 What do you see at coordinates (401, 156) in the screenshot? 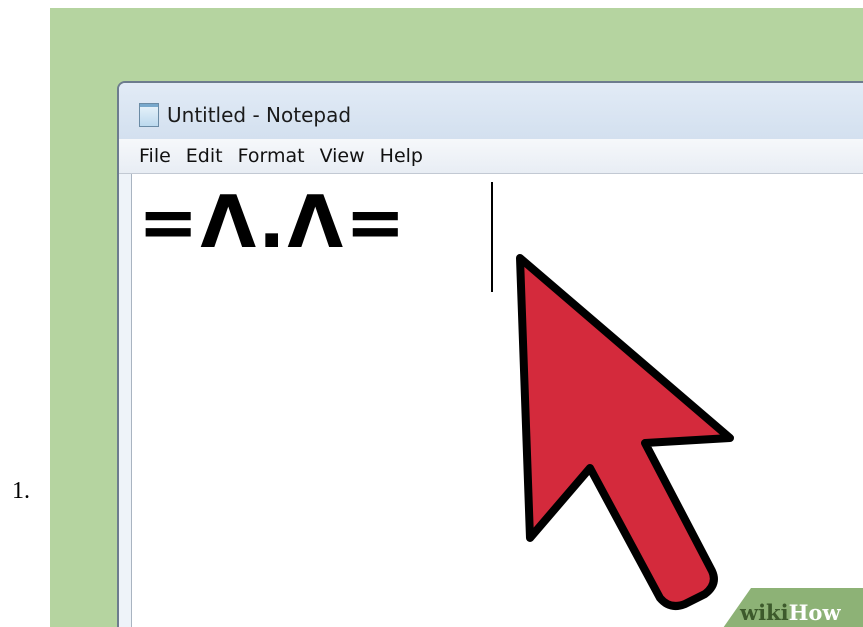
I see `menu-help: Help` at bounding box center [401, 156].